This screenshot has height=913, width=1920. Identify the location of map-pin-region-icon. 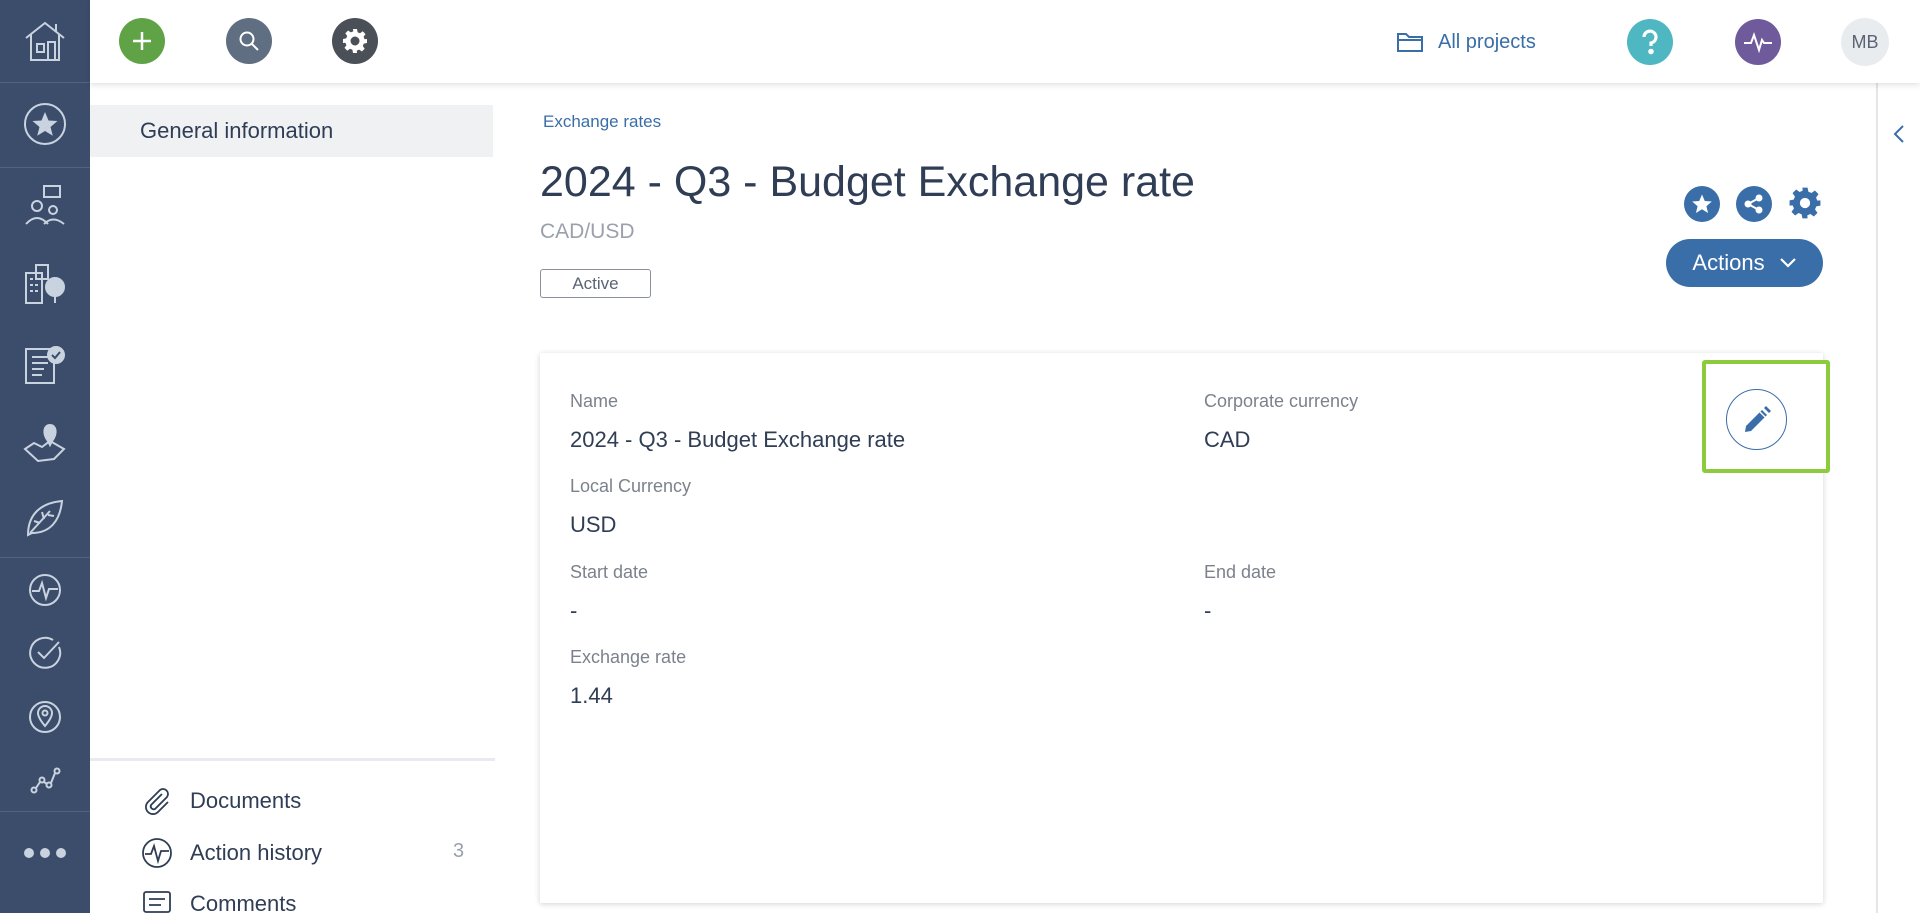
(44, 443).